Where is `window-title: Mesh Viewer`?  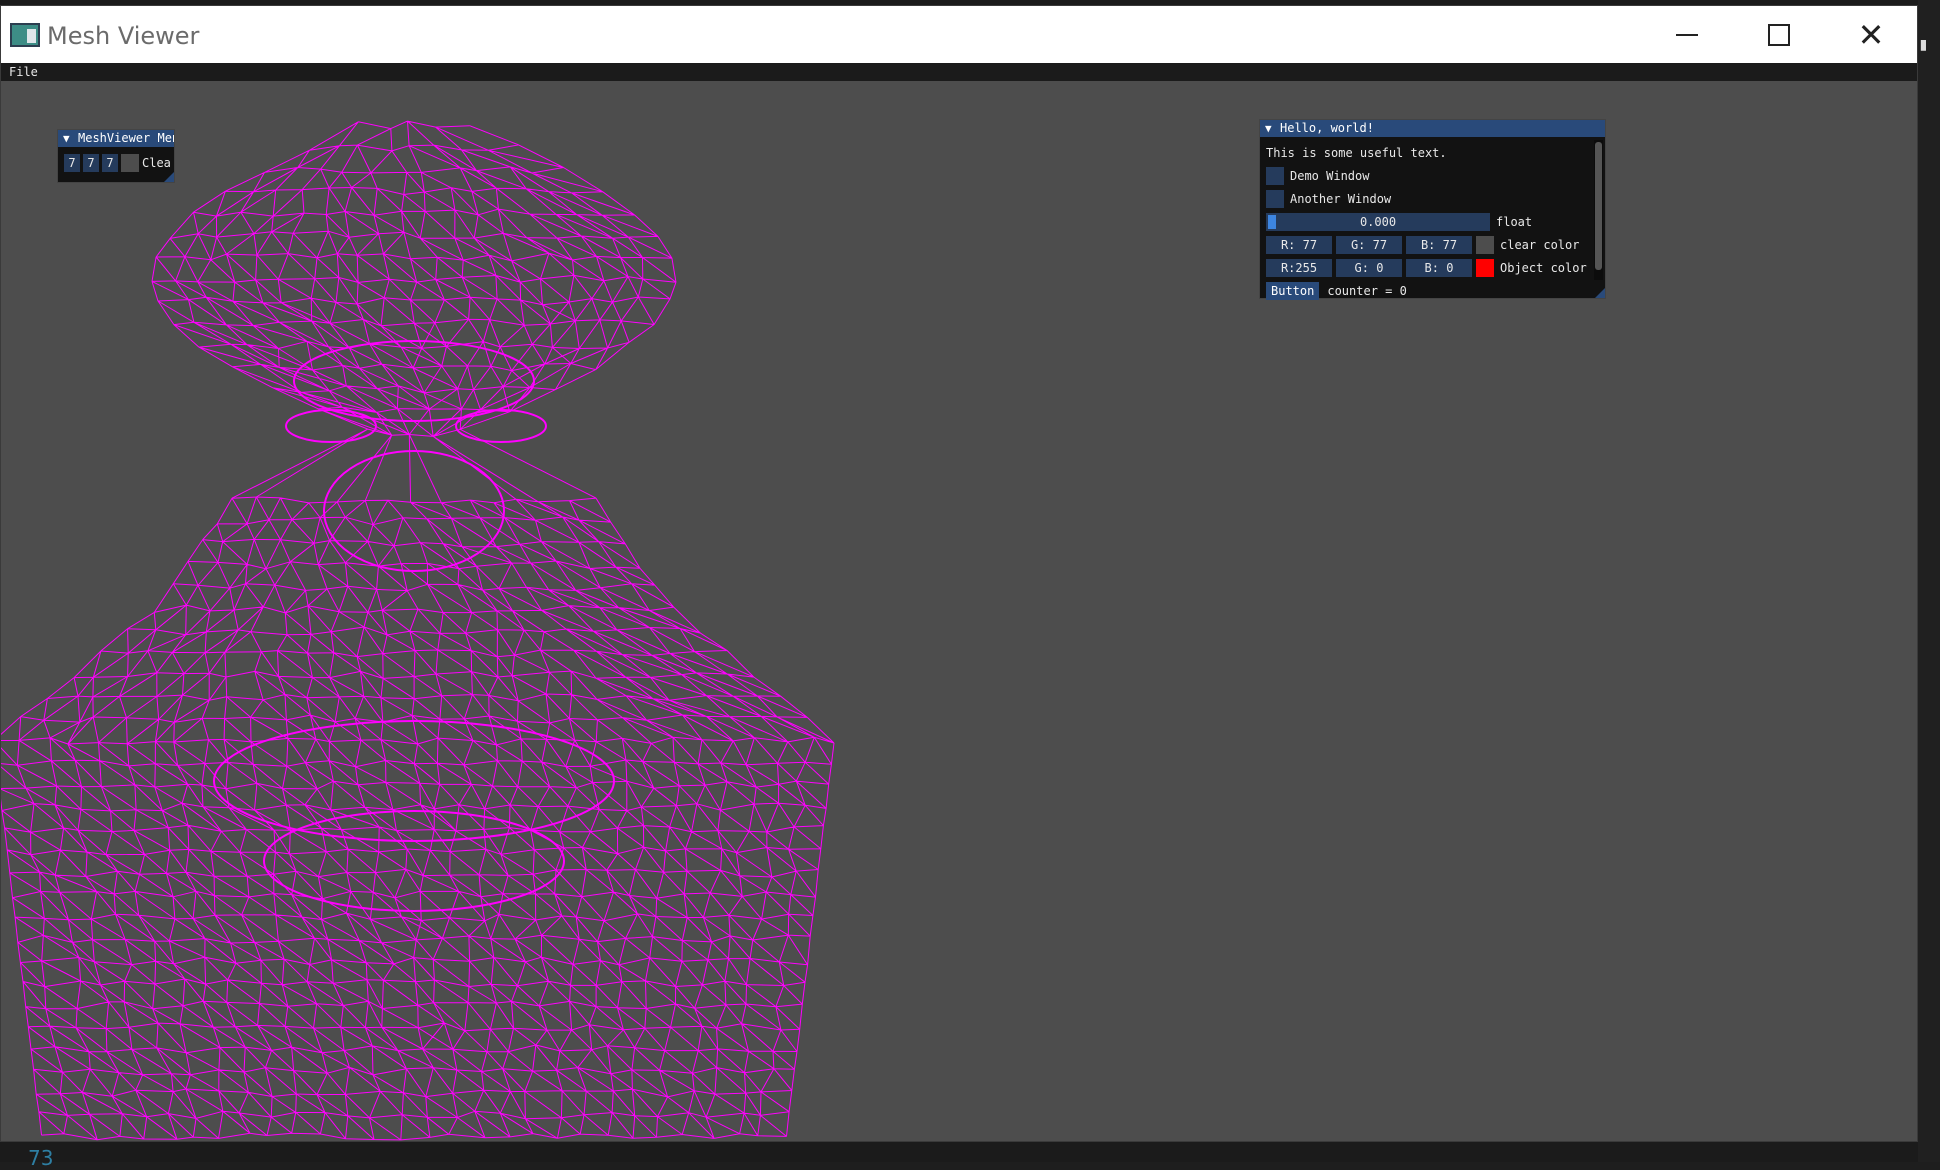
window-title: Mesh Viewer is located at coordinates (123, 36).